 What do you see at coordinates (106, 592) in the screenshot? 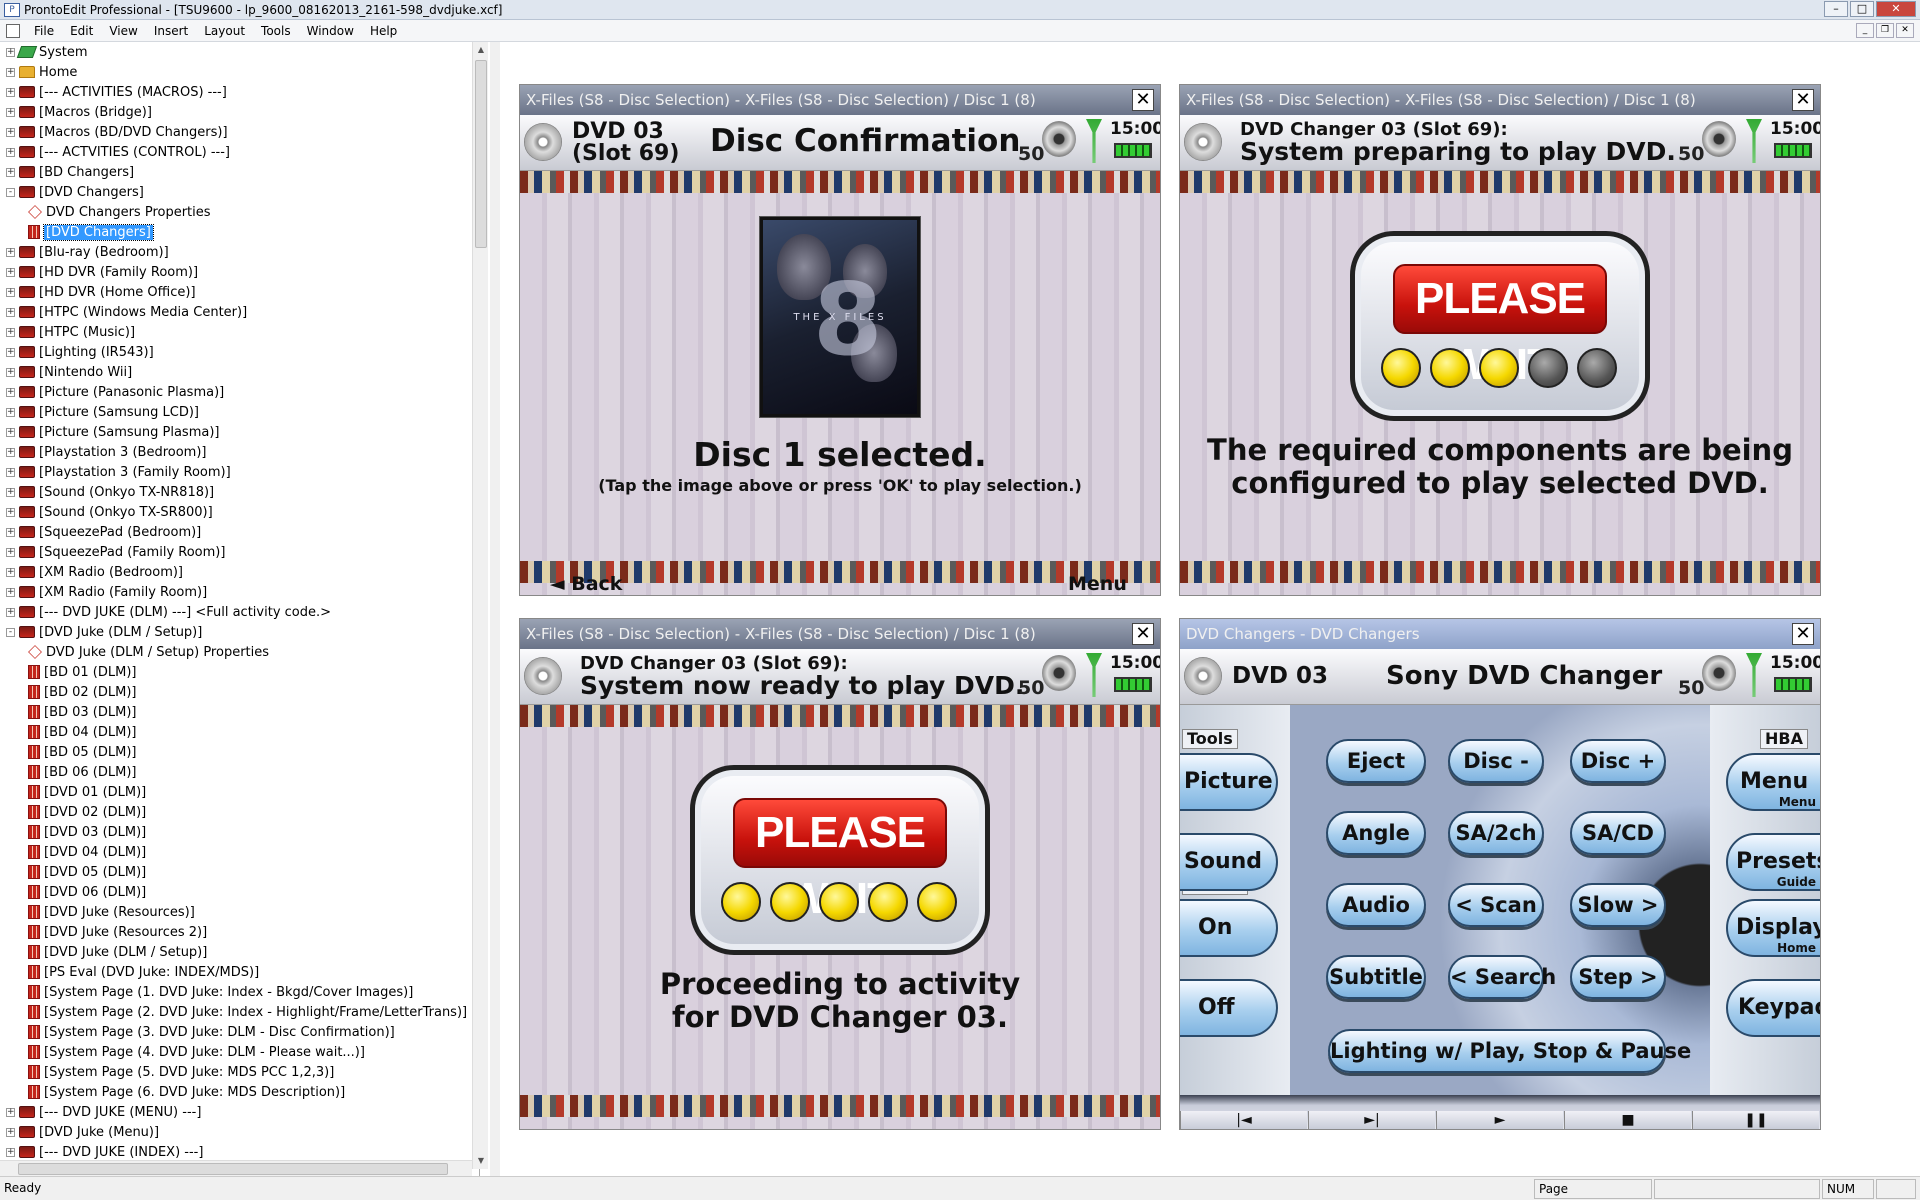
I see `tree-item: + [XM Radio (Family Room)]` at bounding box center [106, 592].